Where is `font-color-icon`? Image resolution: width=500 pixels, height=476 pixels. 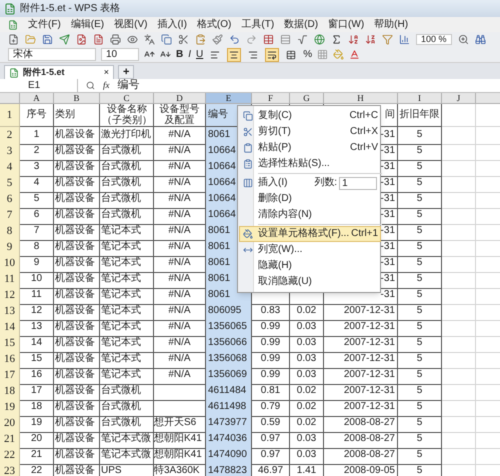
font-color-icon is located at coordinates (354, 54).